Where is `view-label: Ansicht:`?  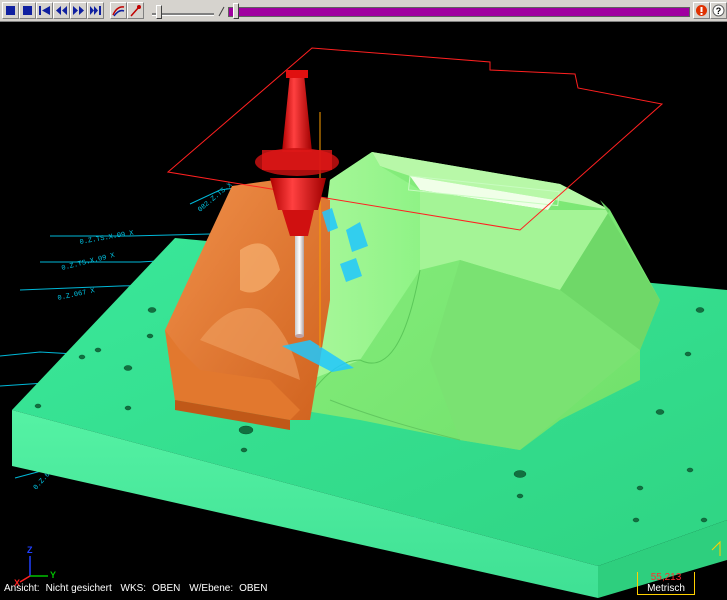 view-label: Ansicht: is located at coordinates (22, 588).